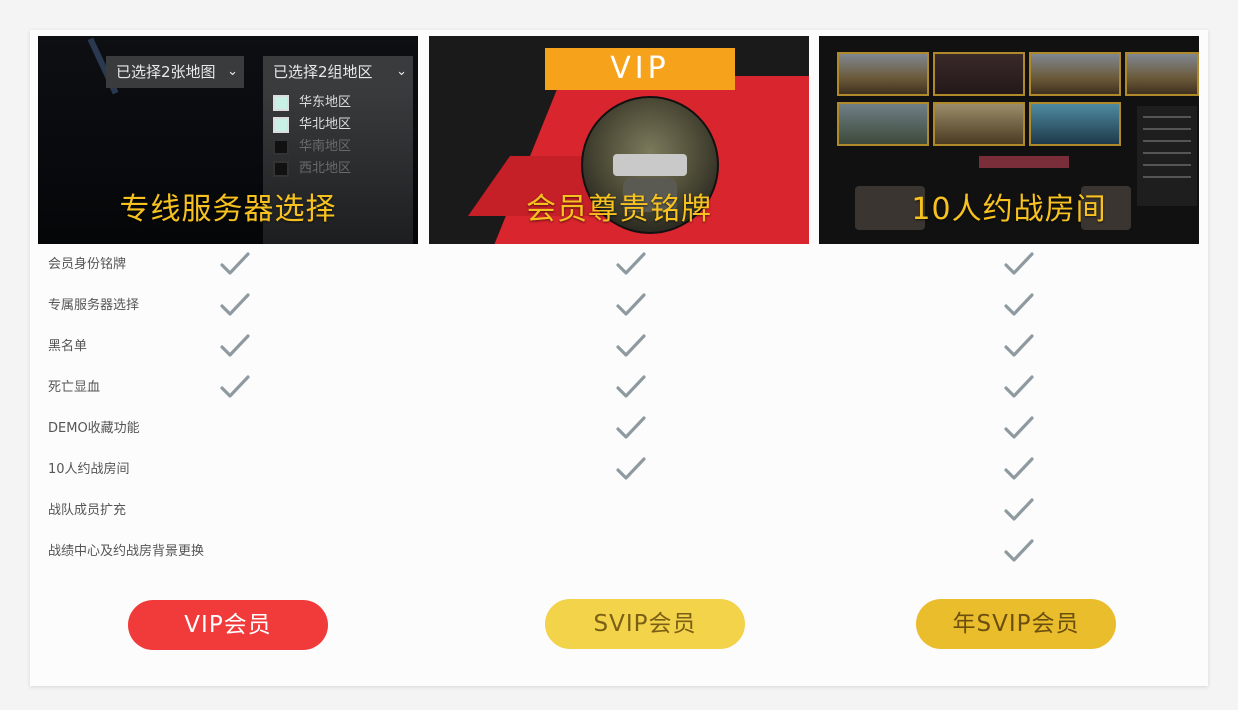  I want to click on map-dropdown-label: 已选择2张地图, so click(166, 72).